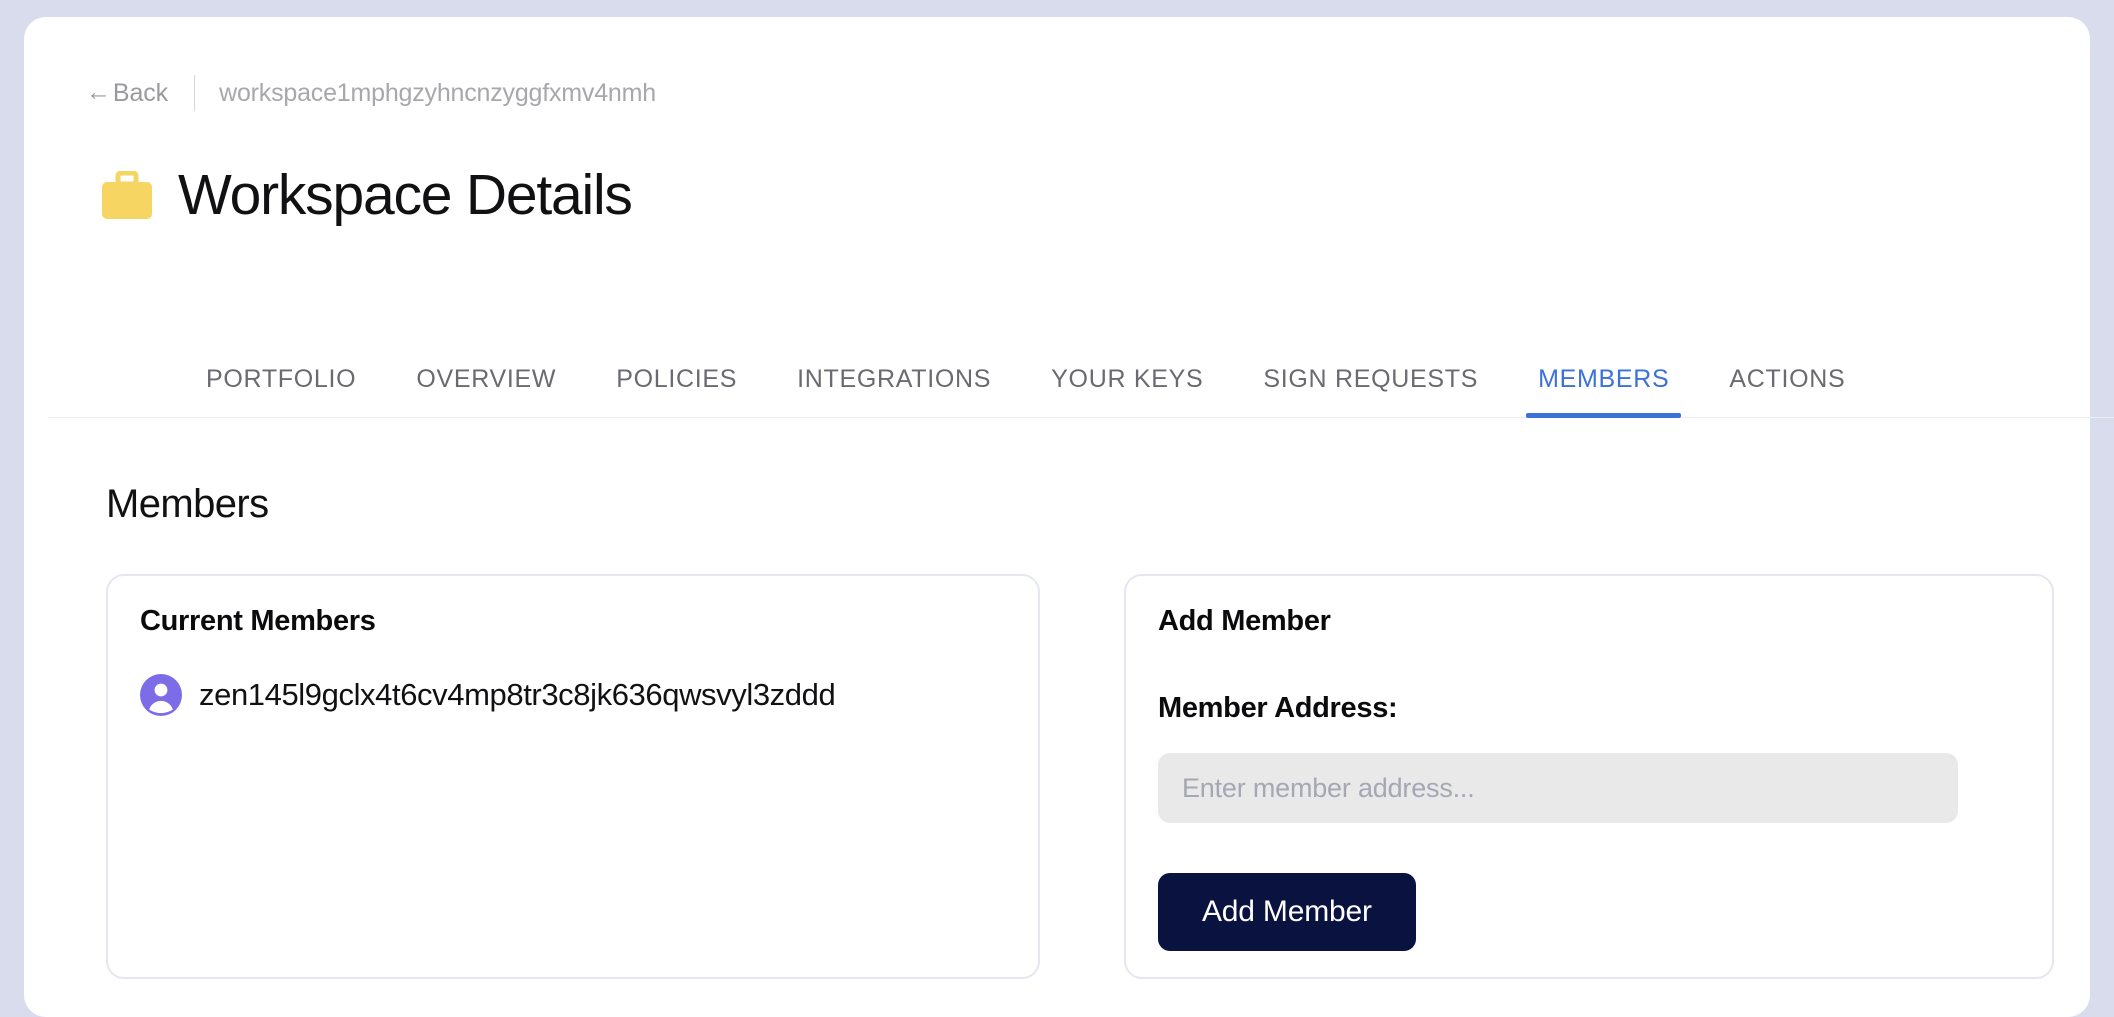 The image size is (2114, 1017). What do you see at coordinates (1287, 912) in the screenshot?
I see `add-member-button: Add Member` at bounding box center [1287, 912].